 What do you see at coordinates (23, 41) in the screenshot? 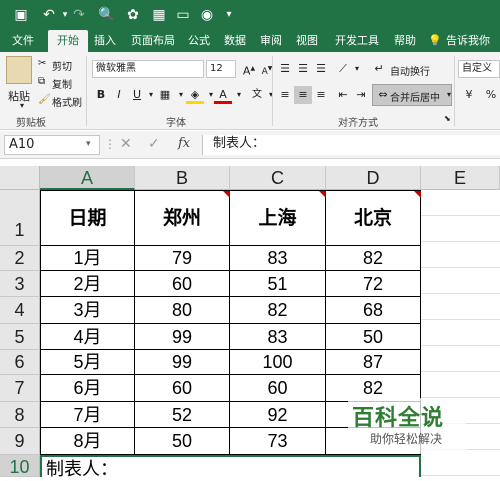
I see `tab-file: 文件` at bounding box center [23, 41].